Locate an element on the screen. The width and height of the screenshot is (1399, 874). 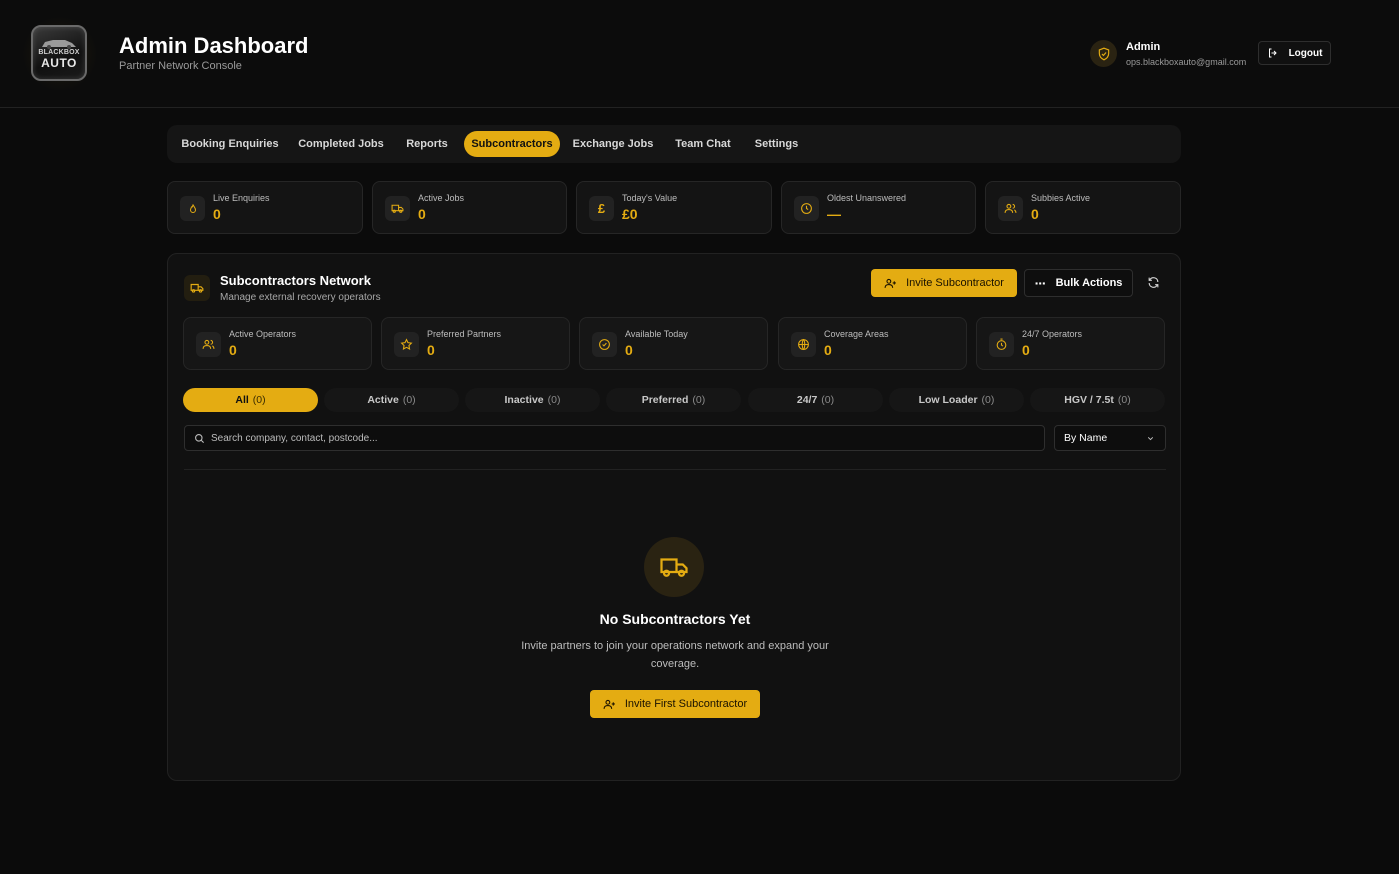
chevron-down-icon is located at coordinates (1150, 439).